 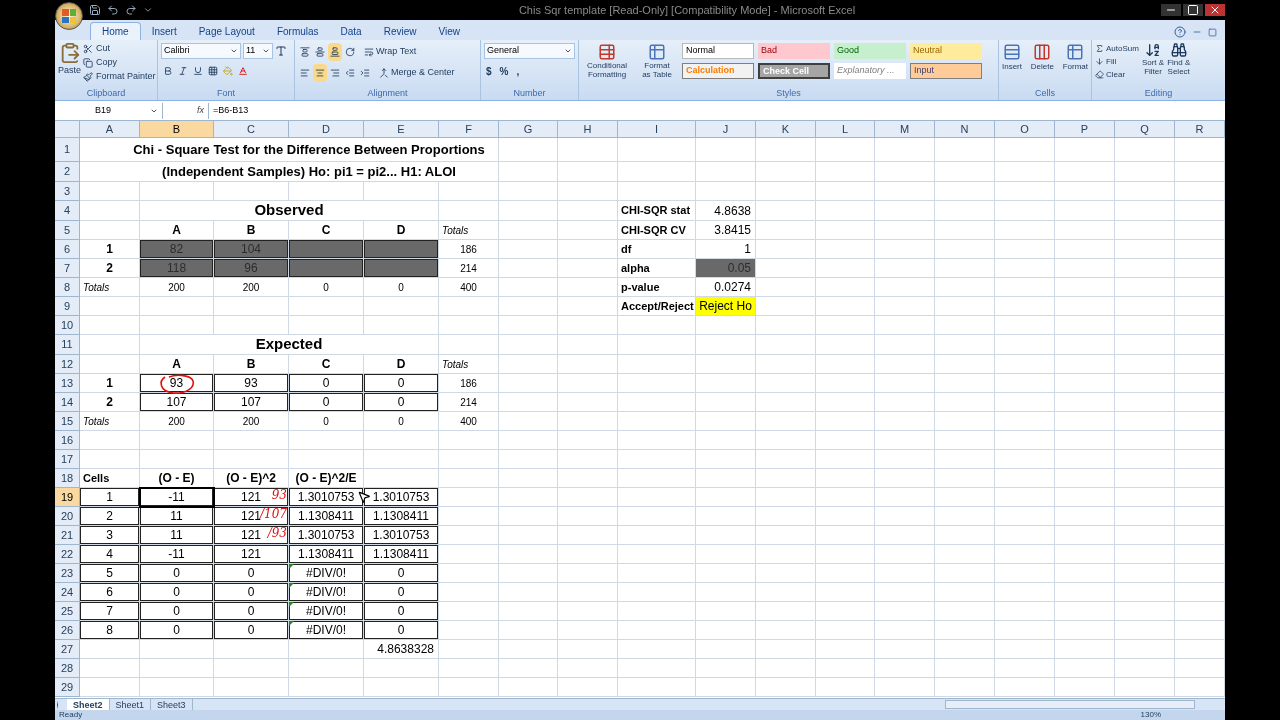 What do you see at coordinates (67, 668) in the screenshot?
I see `row-header: 28` at bounding box center [67, 668].